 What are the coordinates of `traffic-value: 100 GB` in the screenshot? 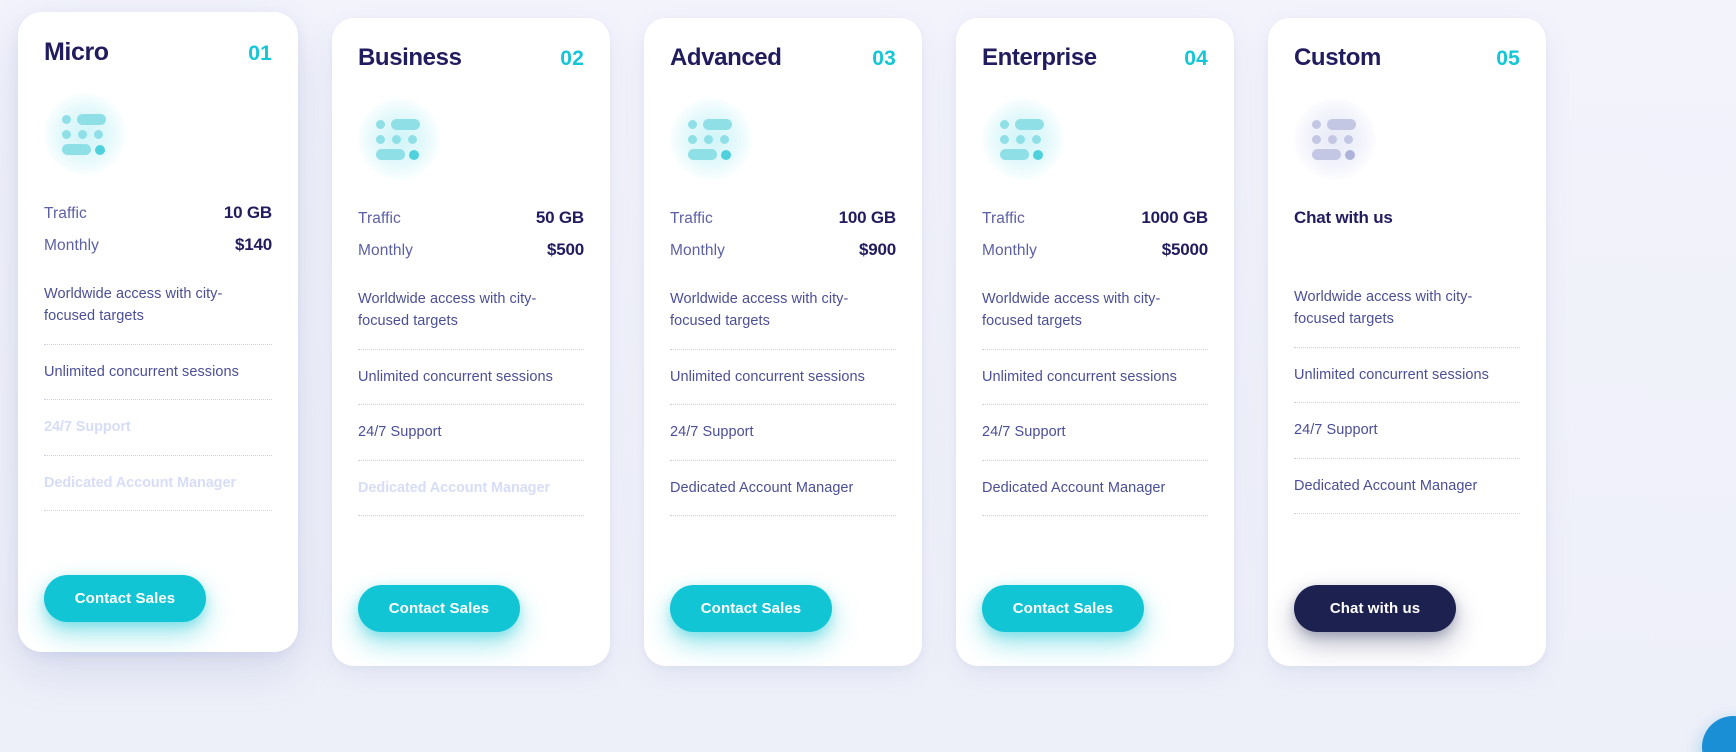 It's located at (867, 217).